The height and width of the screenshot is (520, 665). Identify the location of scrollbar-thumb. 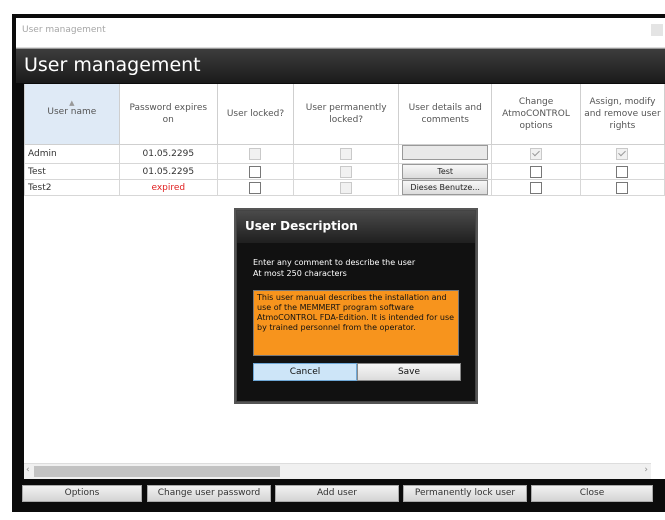
(157, 471).